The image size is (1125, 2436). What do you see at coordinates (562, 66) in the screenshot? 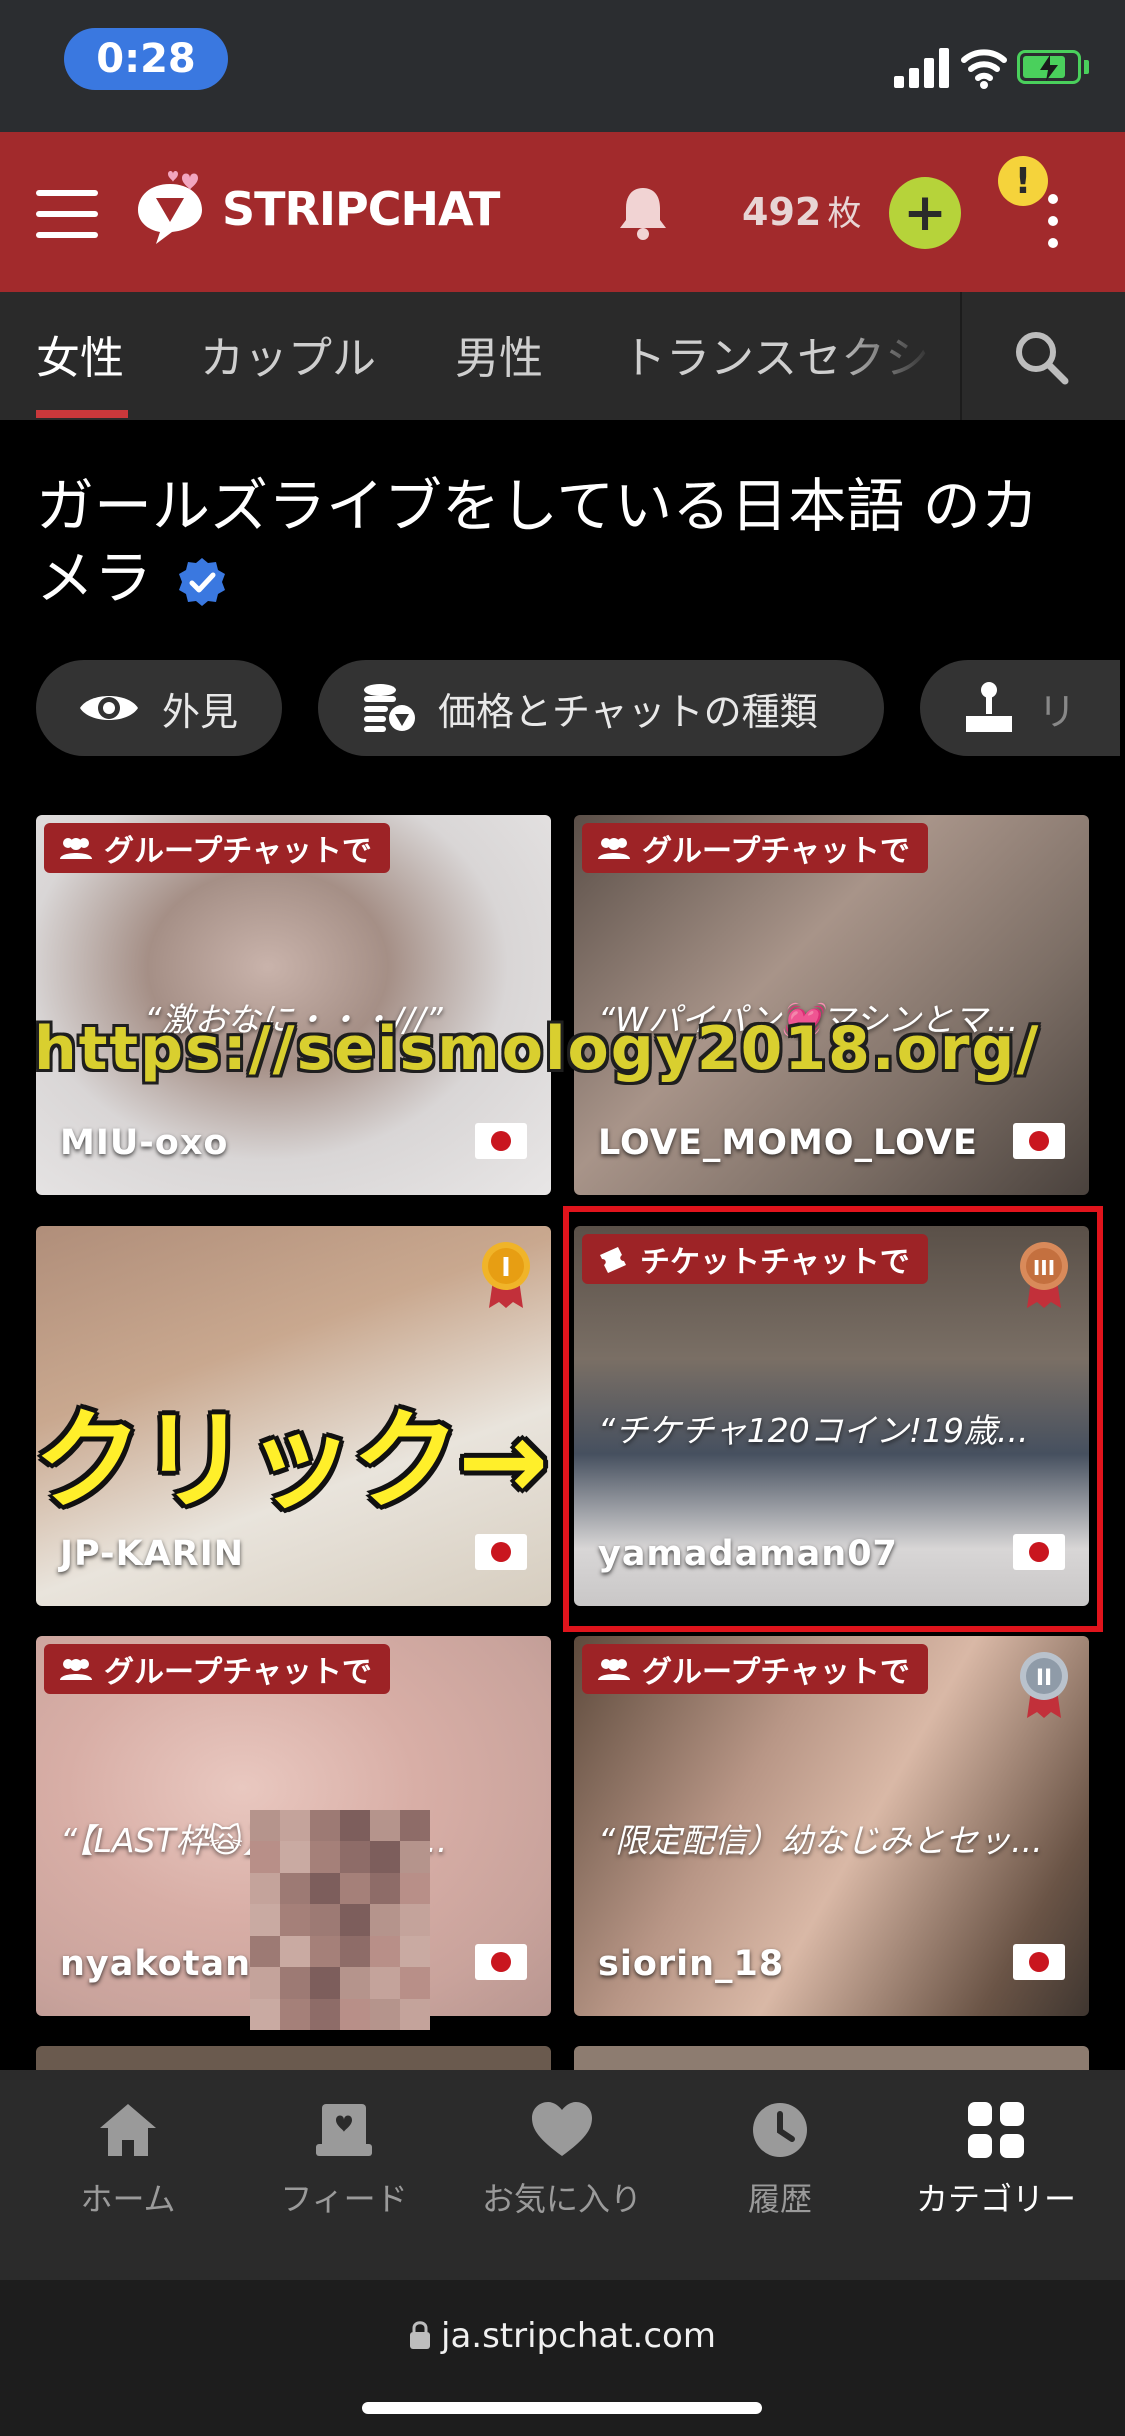
I see `status-bar: 0:28` at bounding box center [562, 66].